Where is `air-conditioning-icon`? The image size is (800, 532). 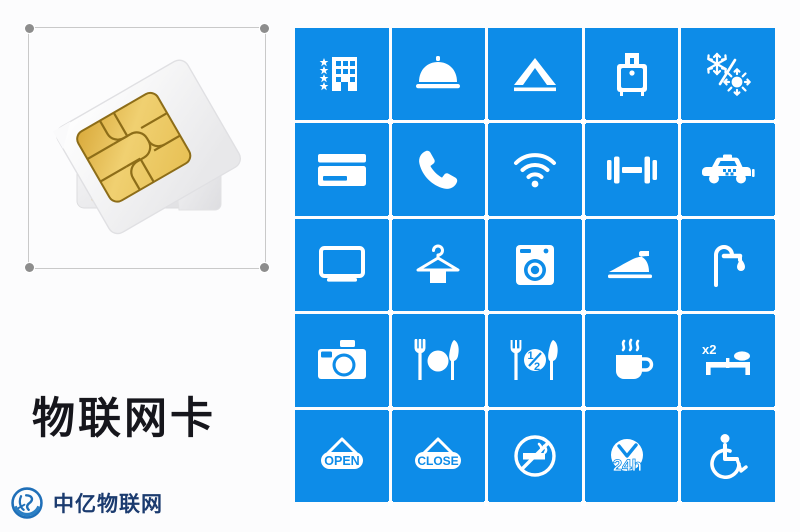 air-conditioning-icon is located at coordinates (728, 74).